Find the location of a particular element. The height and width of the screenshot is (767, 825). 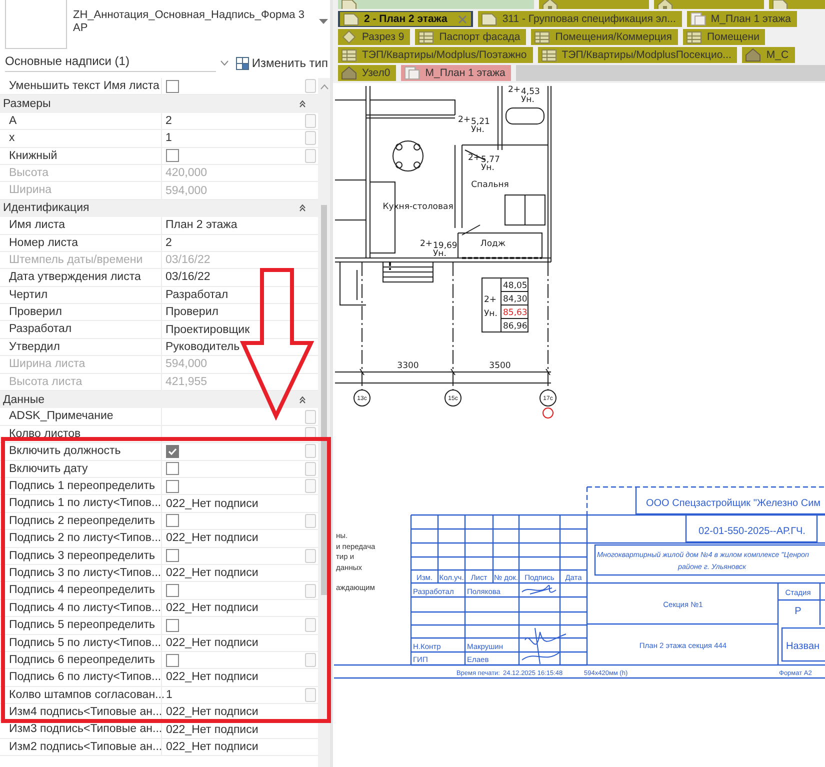

view-tab: Помещени is located at coordinates (724, 37).